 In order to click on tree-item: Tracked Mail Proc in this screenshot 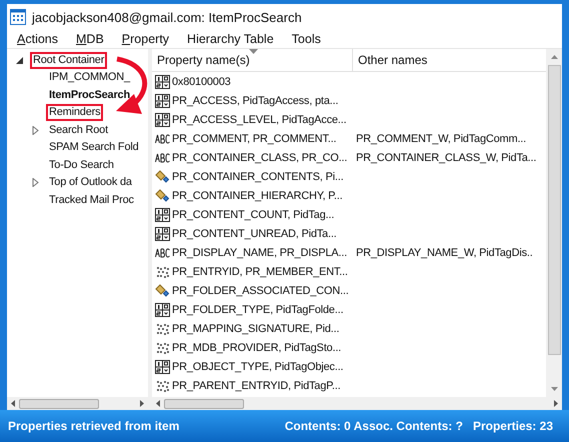, I will do `click(91, 200)`.